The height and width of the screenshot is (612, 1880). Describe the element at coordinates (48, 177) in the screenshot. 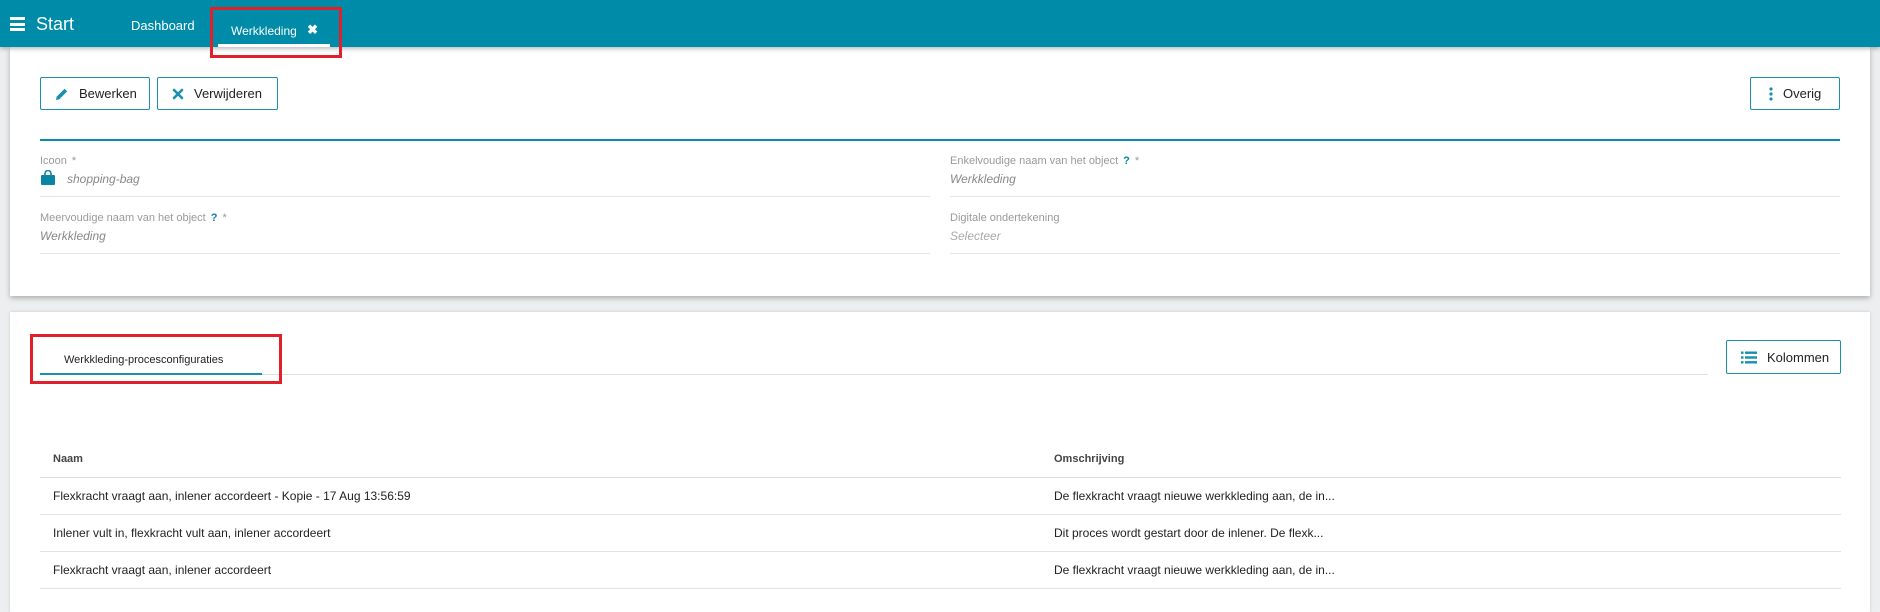

I see `shopping-bag-icon` at that location.